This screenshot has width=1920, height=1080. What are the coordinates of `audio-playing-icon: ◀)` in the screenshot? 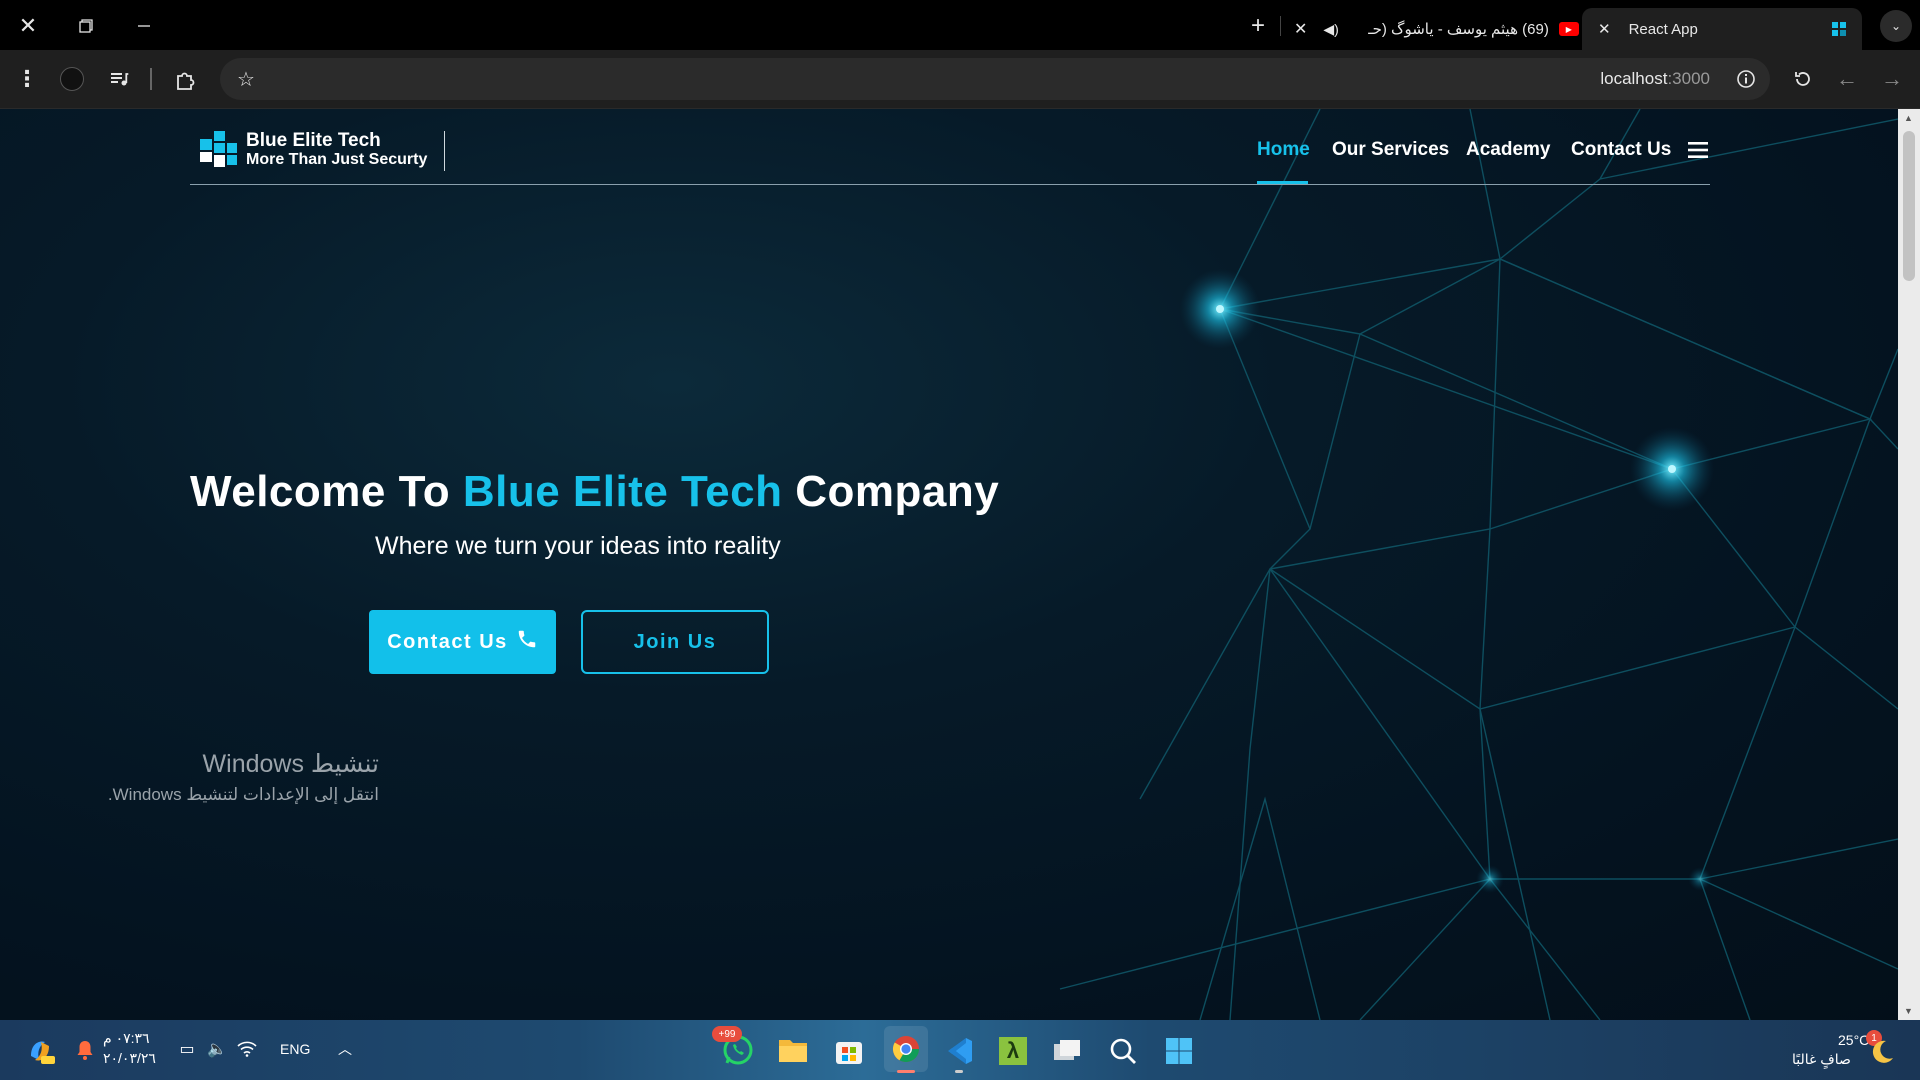 It's located at (1330, 29).